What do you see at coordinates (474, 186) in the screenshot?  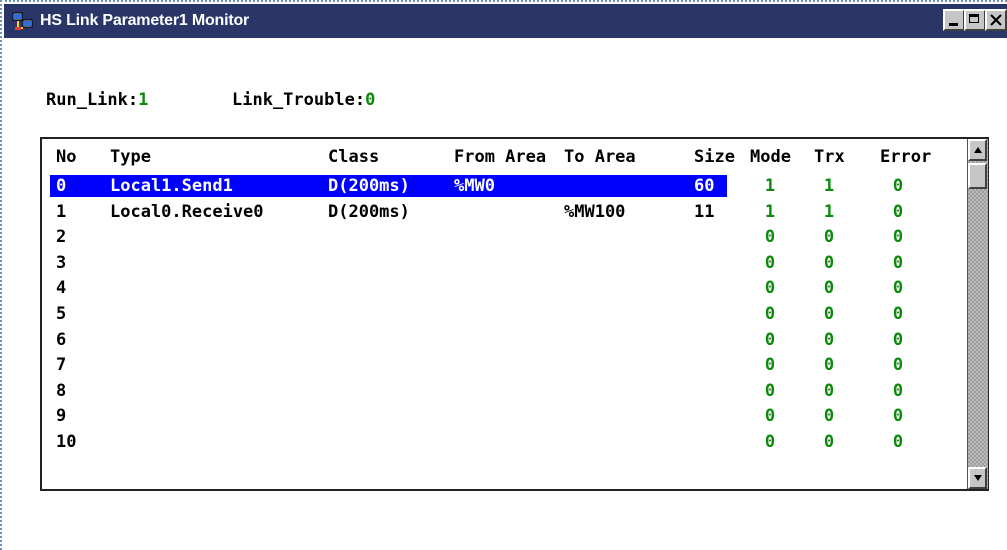 I see `cell-from-area: %MW0` at bounding box center [474, 186].